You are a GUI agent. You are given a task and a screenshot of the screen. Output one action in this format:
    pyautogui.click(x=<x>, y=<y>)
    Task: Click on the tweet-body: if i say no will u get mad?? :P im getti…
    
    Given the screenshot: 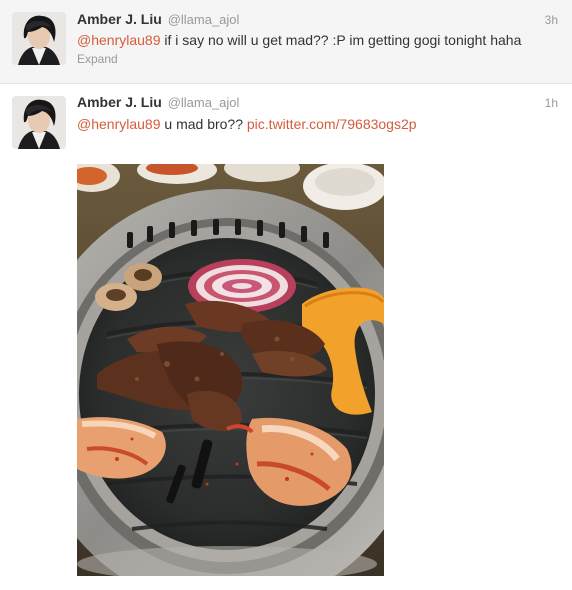 What is the action you would take?
    pyautogui.click(x=341, y=40)
    